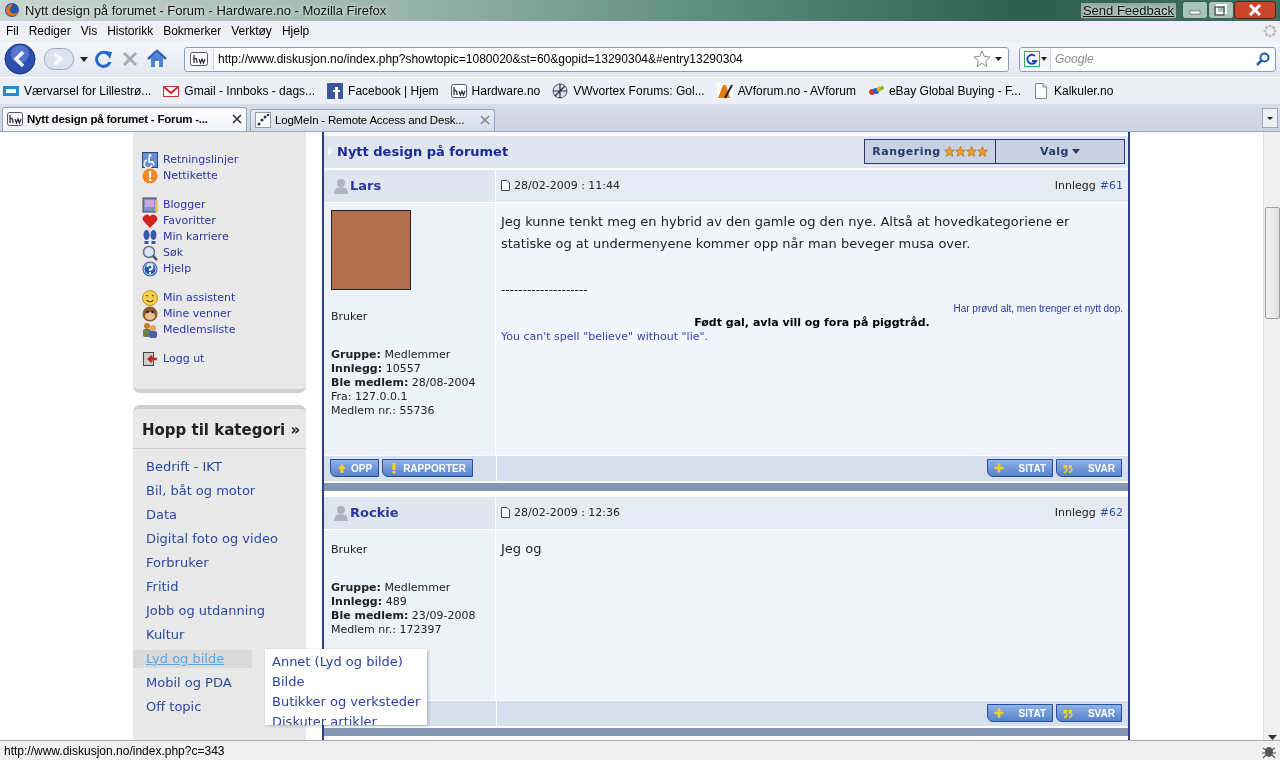 This screenshot has width=1280, height=760. I want to click on author-name: Lars, so click(366, 186).